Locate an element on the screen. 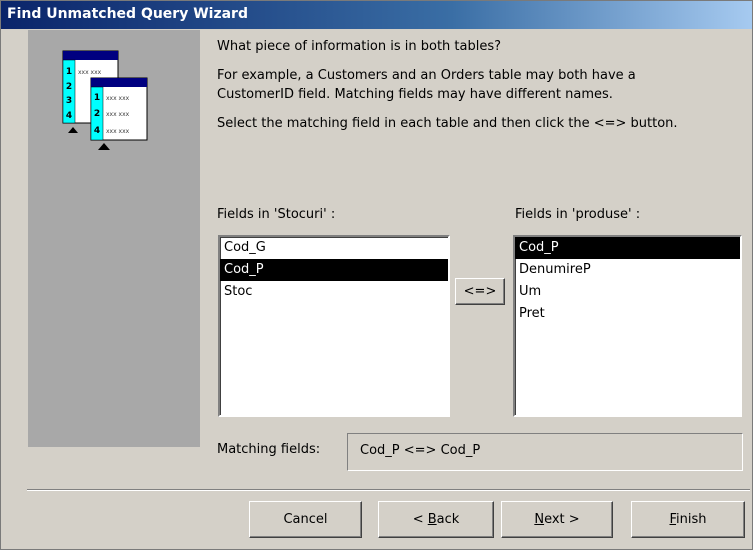 This screenshot has height=550, width=753. cancel-button: Cancel is located at coordinates (305, 519).